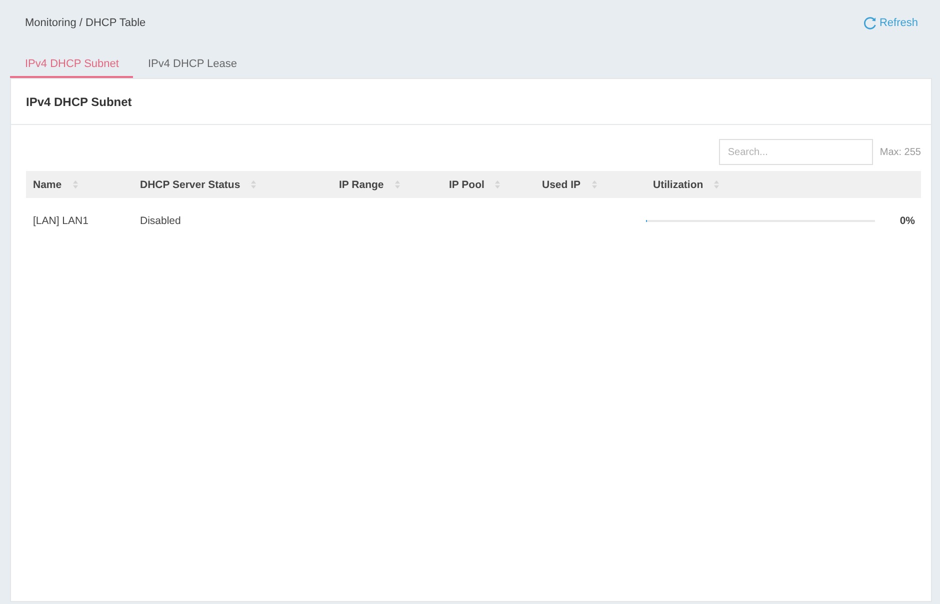 This screenshot has width=940, height=604. Describe the element at coordinates (900, 152) in the screenshot. I see `max-note: Max: 255` at that location.